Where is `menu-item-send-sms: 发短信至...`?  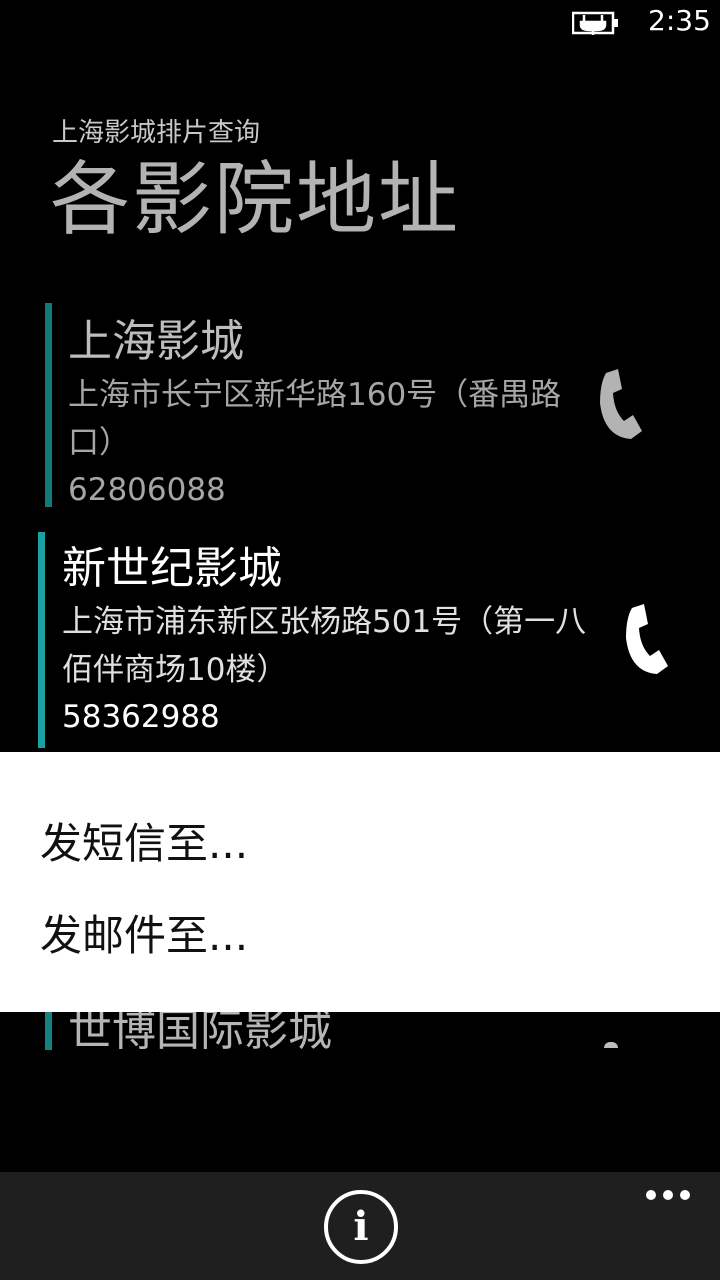 menu-item-send-sms: 发短信至... is located at coordinates (144, 840).